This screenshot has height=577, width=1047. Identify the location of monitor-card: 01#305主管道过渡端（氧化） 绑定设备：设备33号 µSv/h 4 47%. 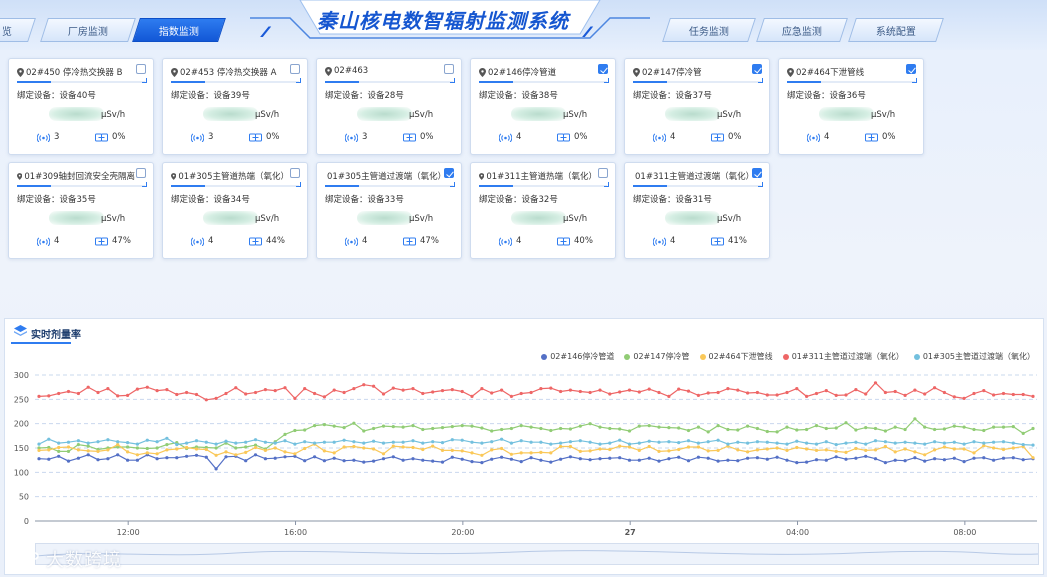
(389, 210).